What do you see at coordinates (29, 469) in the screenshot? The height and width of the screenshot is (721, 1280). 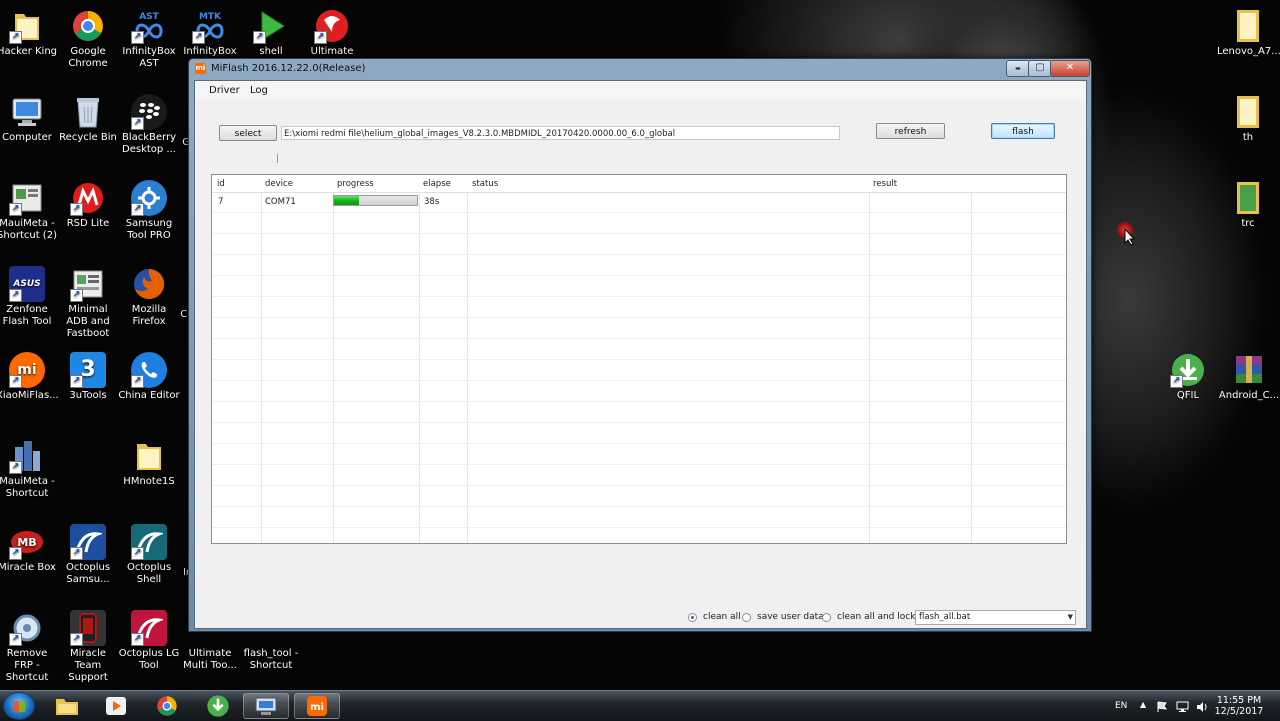 I see `desktop-icon-mauimeta: ↗ MauiMeta - Shortcut` at bounding box center [29, 469].